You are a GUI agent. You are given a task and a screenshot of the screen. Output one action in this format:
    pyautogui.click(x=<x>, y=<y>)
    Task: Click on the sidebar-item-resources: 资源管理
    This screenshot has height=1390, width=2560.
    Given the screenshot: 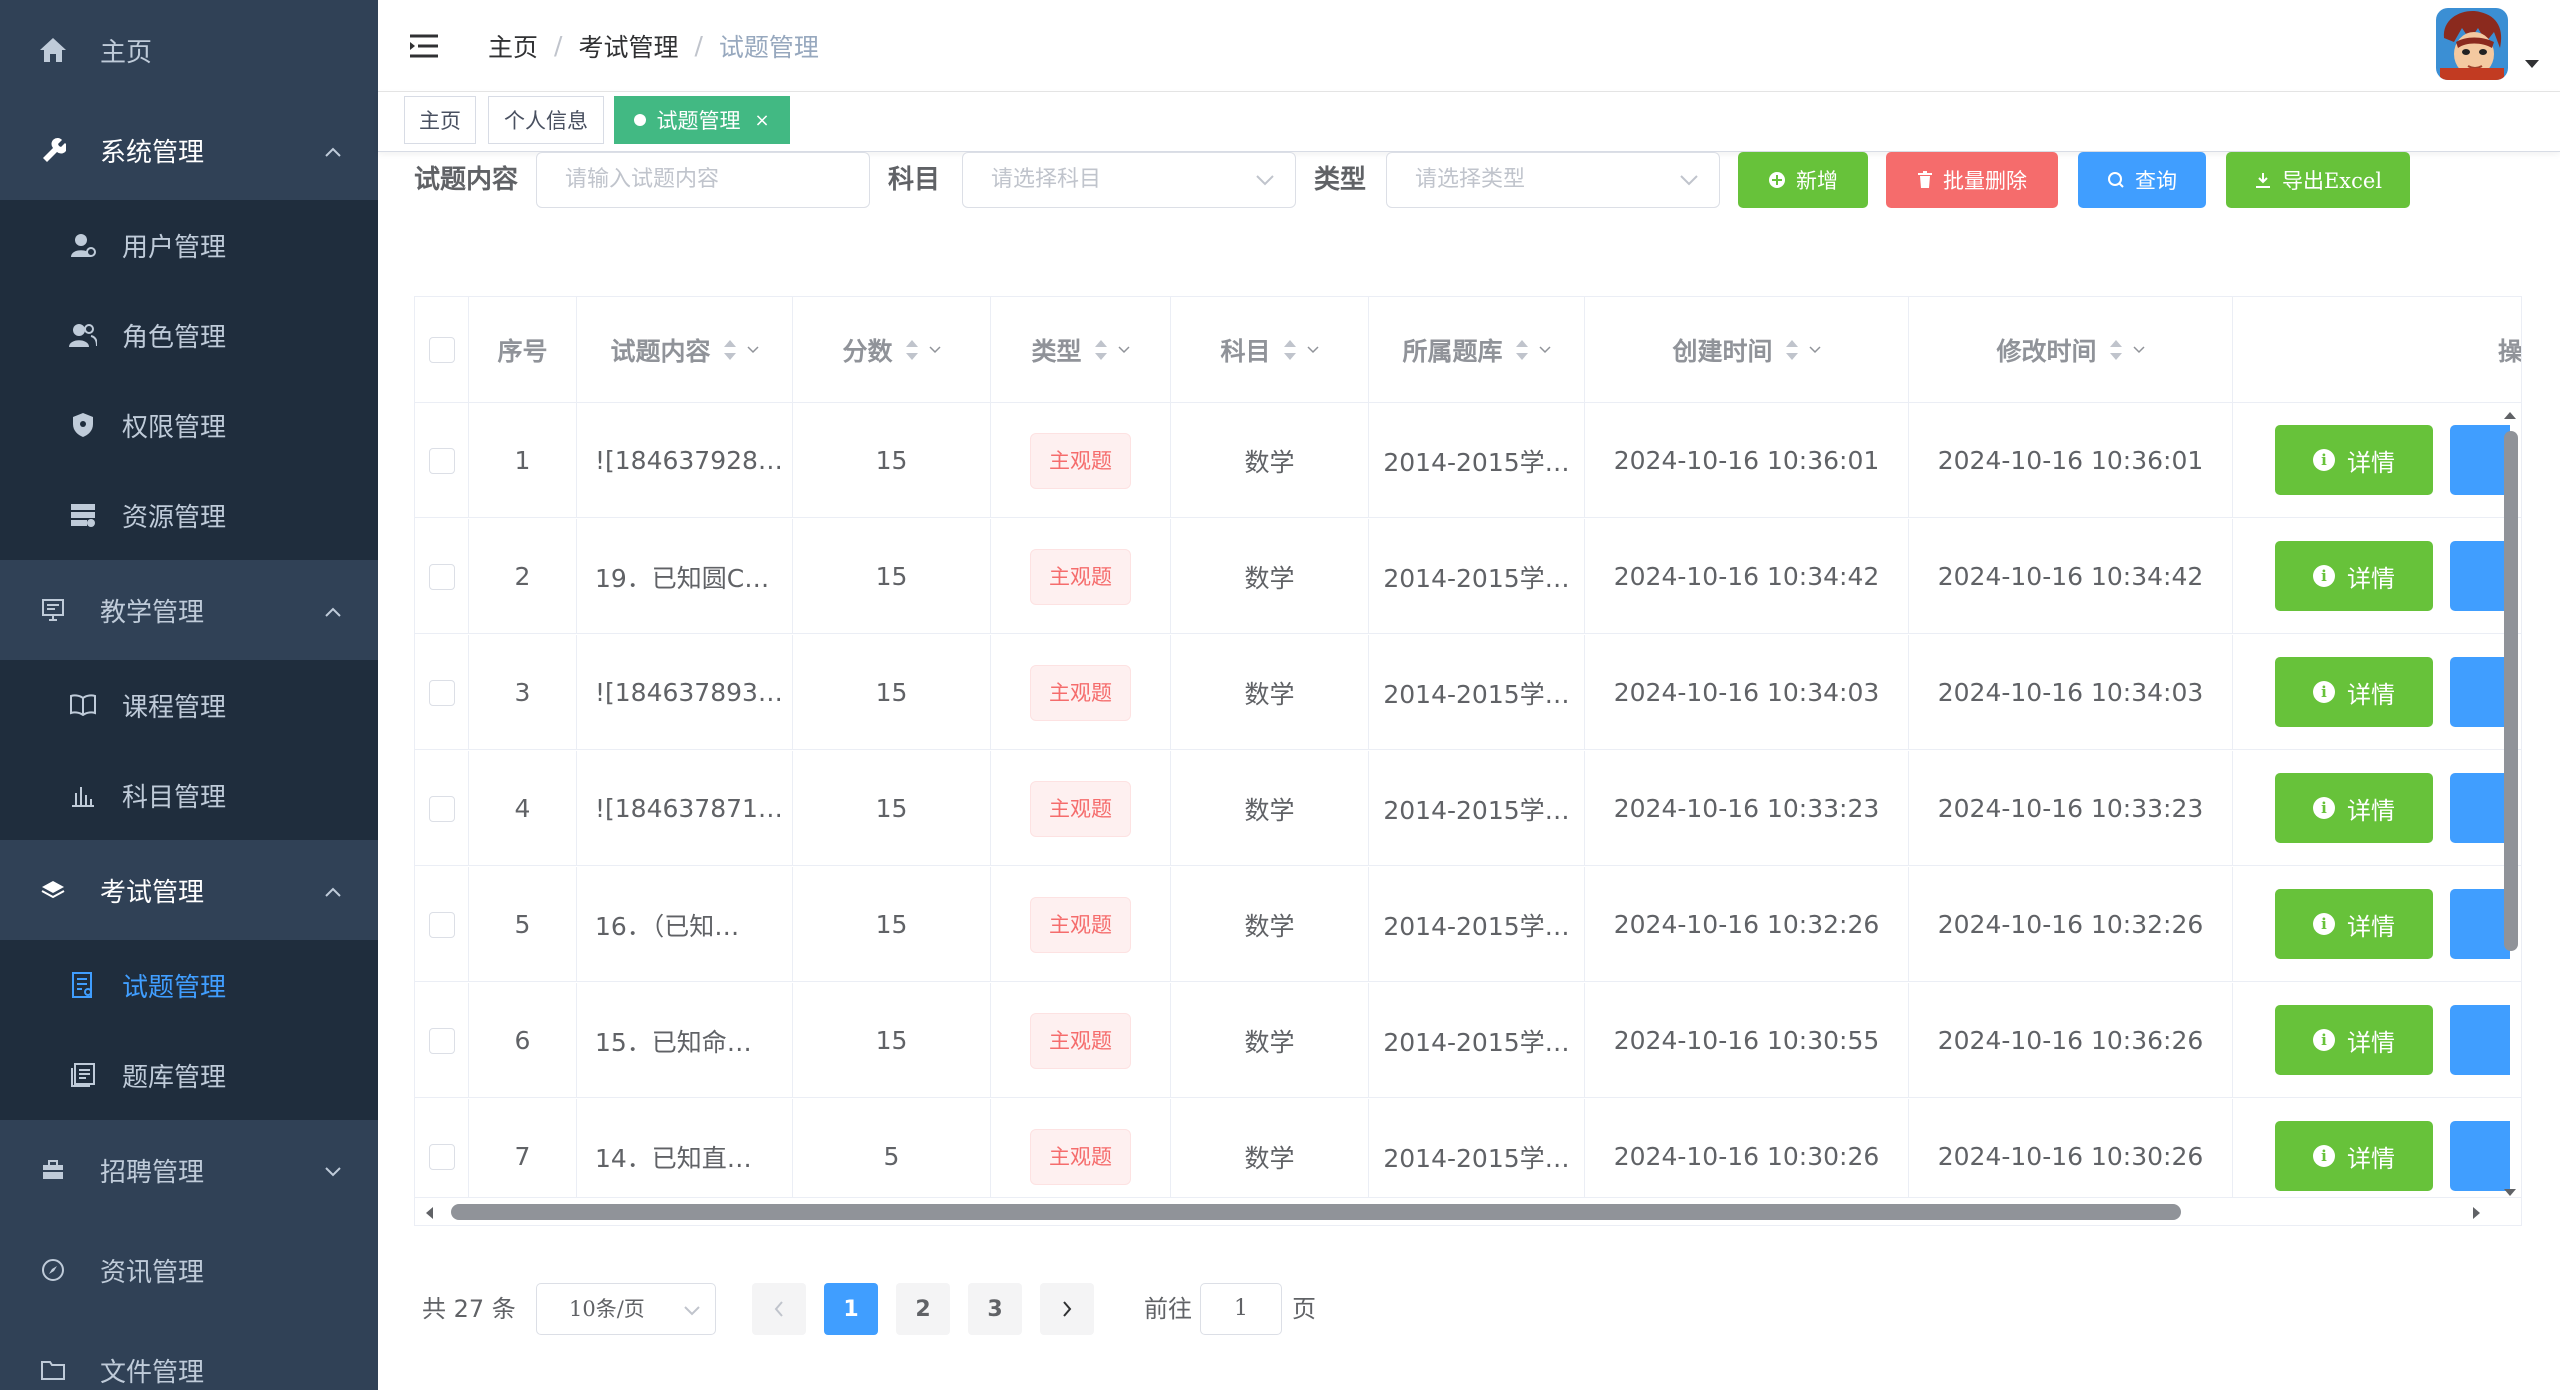 What is the action you would take?
    pyautogui.click(x=189, y=515)
    